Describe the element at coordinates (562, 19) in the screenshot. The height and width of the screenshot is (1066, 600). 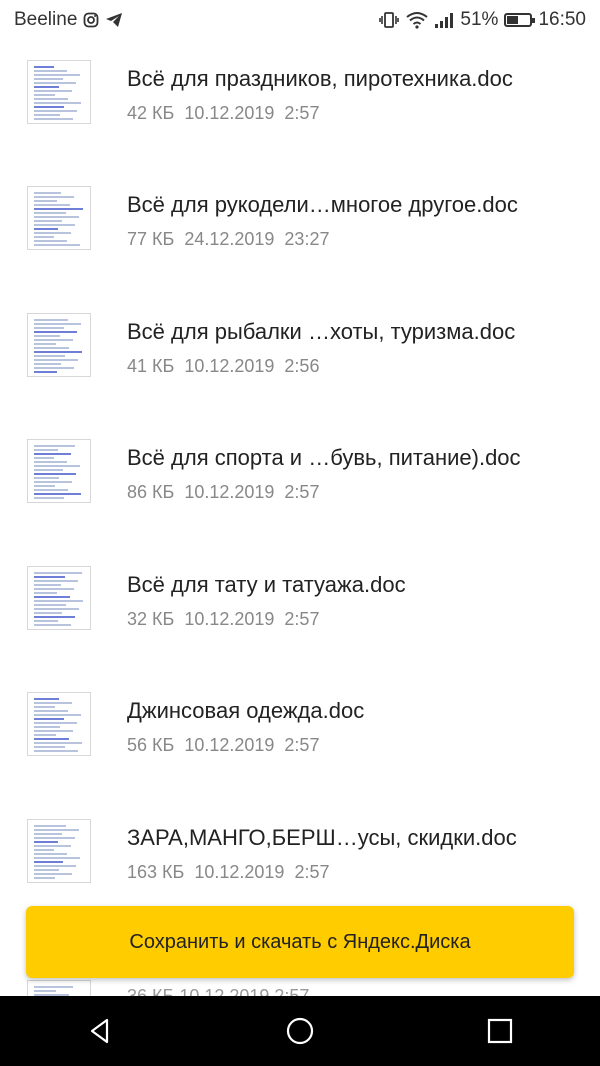
I see `clock: 16:50` at that location.